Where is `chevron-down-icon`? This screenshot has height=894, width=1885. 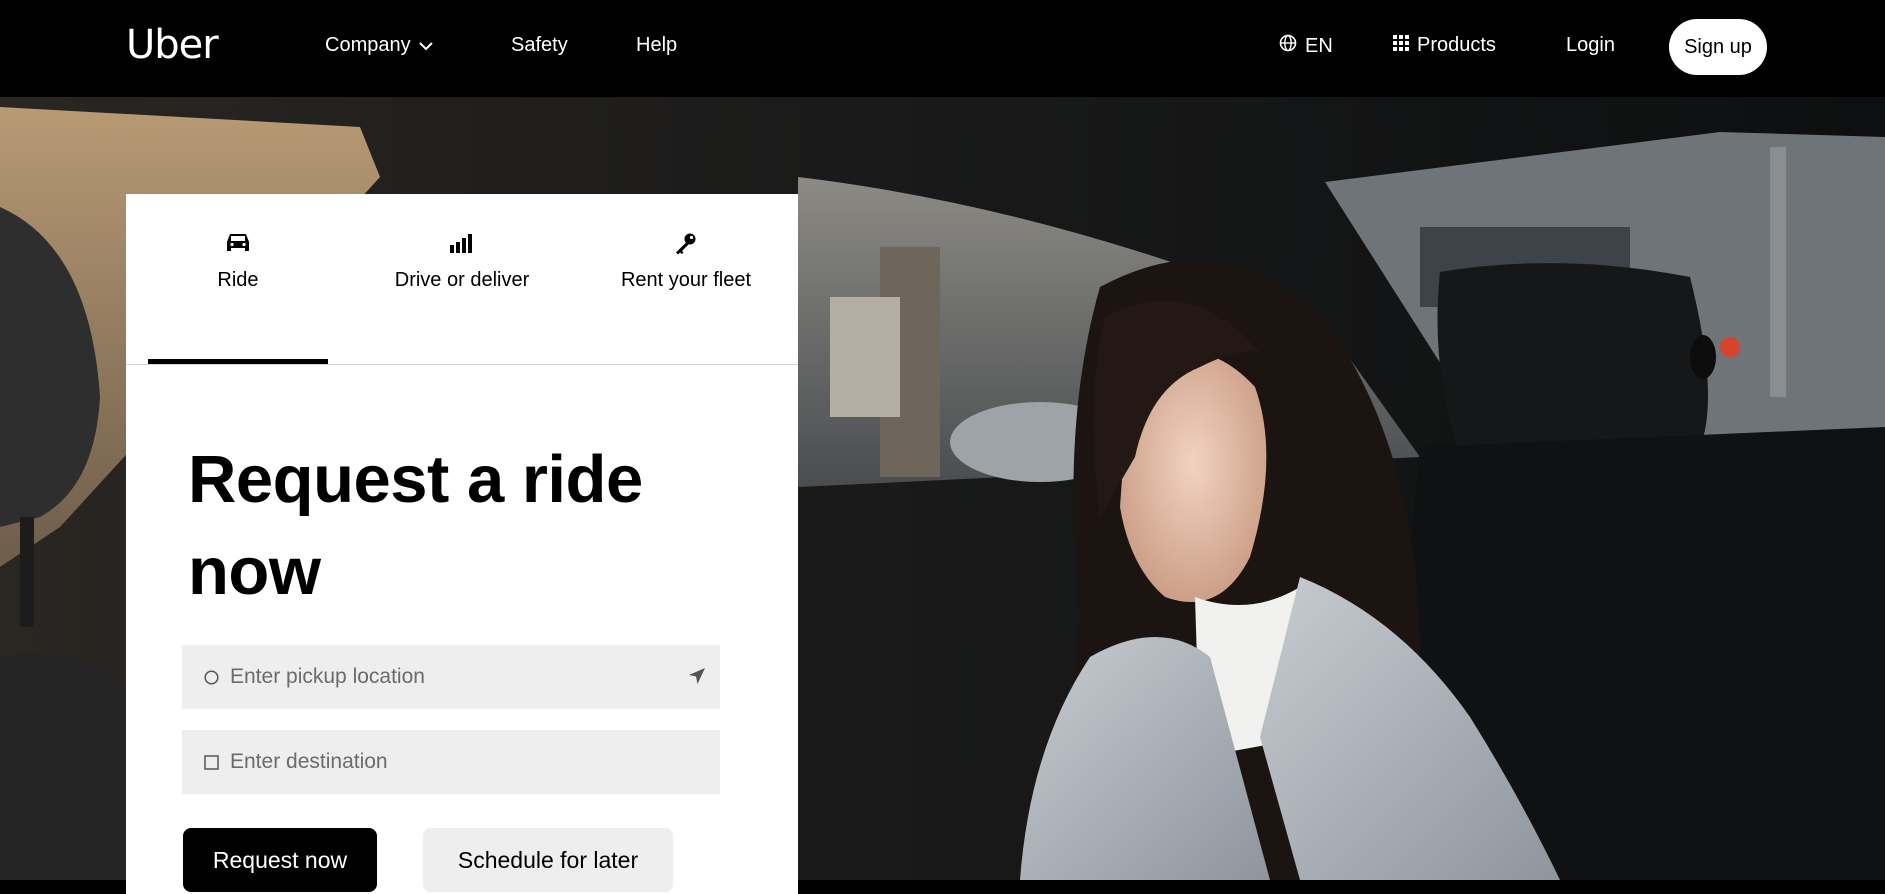
chevron-down-icon is located at coordinates (425, 46).